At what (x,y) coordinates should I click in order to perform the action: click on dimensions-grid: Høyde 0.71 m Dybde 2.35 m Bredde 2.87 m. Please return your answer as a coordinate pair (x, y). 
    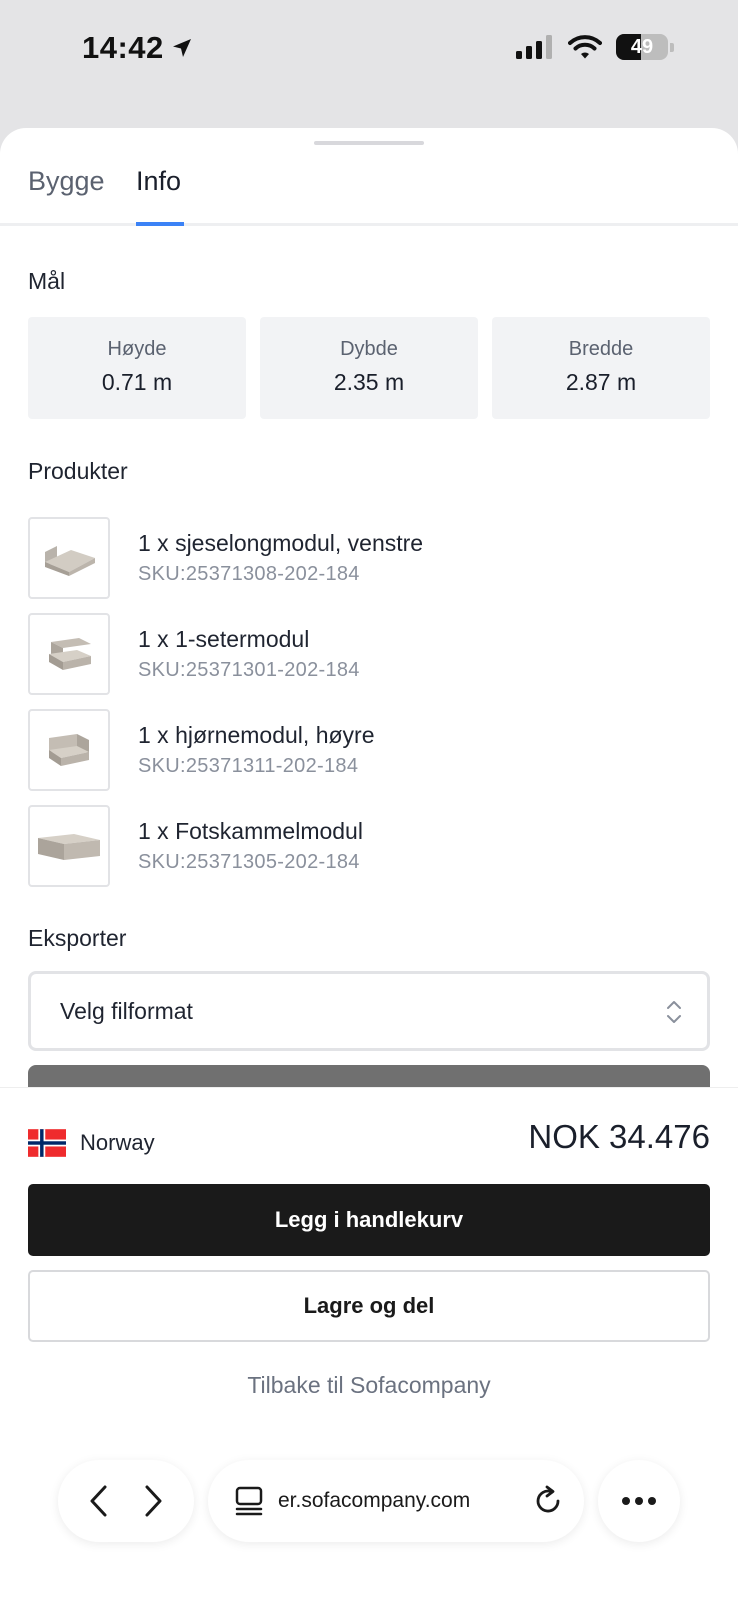
    Looking at the image, I should click on (369, 368).